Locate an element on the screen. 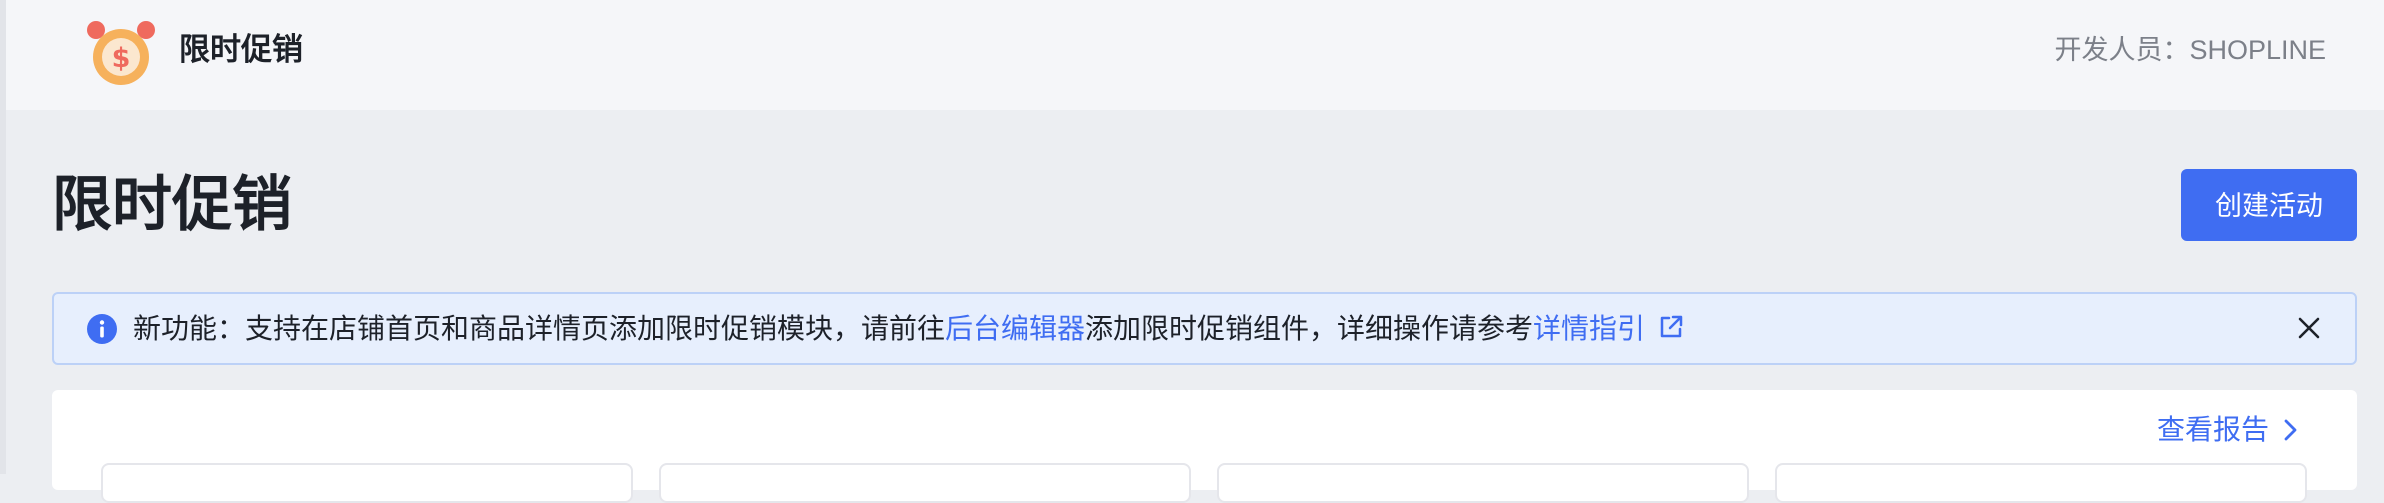 Image resolution: width=2384 pixels, height=503 pixels. create-activity-button: 创建活动 is located at coordinates (2269, 205).